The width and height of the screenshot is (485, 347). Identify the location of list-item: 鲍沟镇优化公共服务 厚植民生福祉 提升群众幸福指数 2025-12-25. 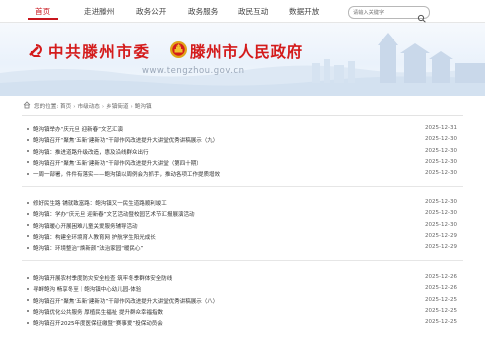
(242, 311).